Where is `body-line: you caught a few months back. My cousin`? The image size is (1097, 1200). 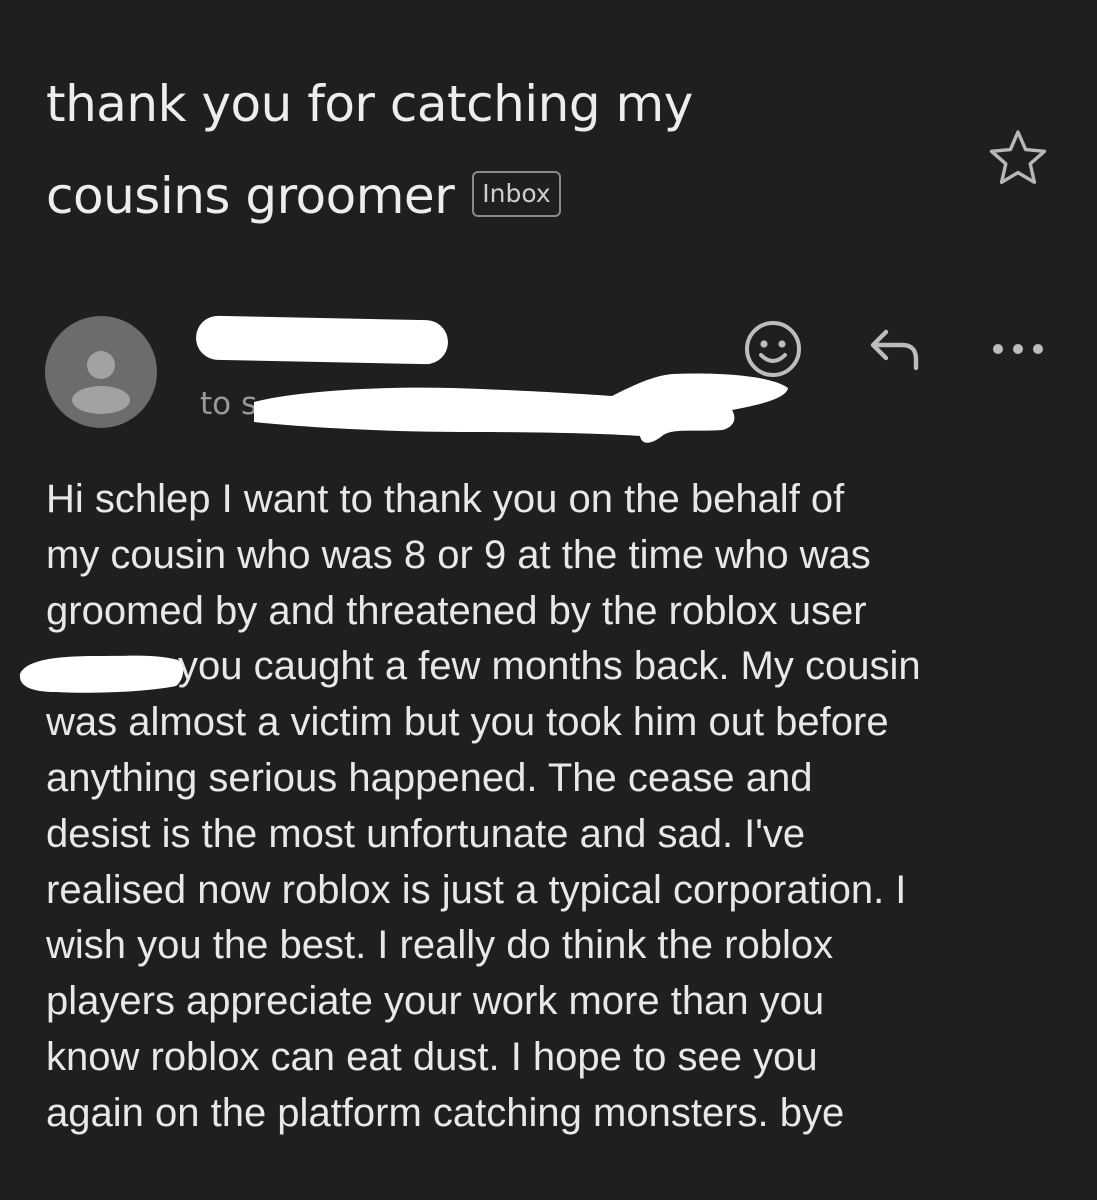 body-line: you caught a few months back. My cousin is located at coordinates (551, 667).